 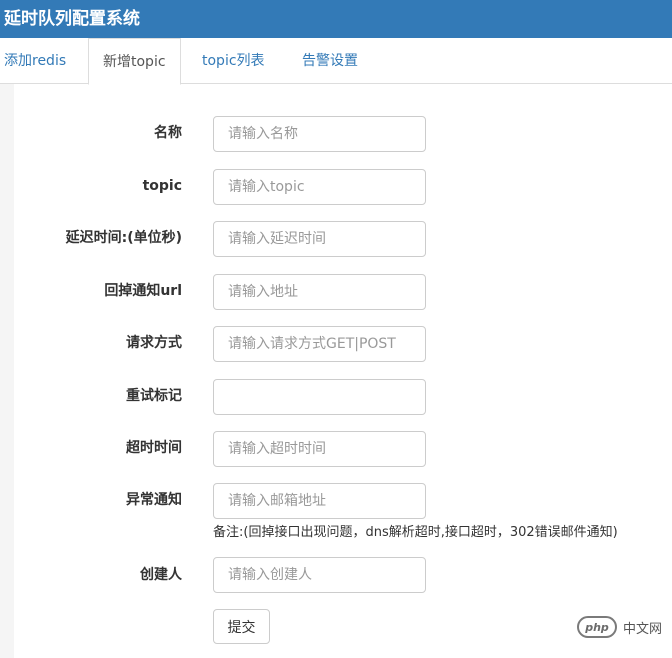 I want to click on request-method-label: 请求方式, so click(x=154, y=343).